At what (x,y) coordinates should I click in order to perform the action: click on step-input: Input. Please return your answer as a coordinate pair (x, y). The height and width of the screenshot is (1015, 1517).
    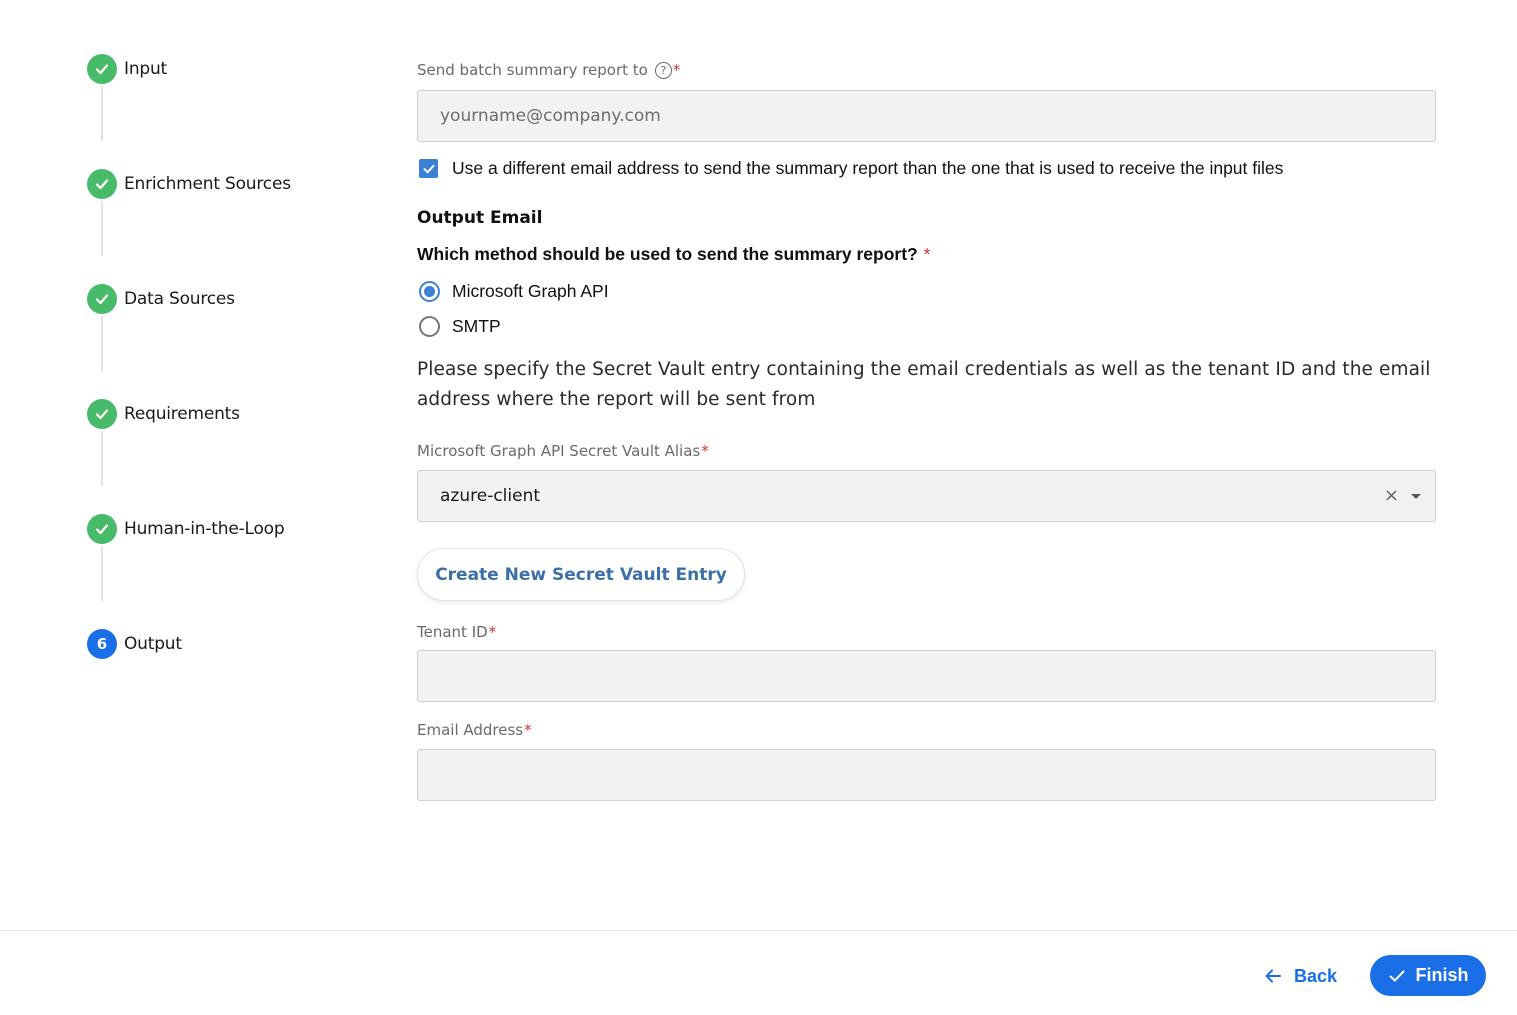
    Looking at the image, I should click on (127, 69).